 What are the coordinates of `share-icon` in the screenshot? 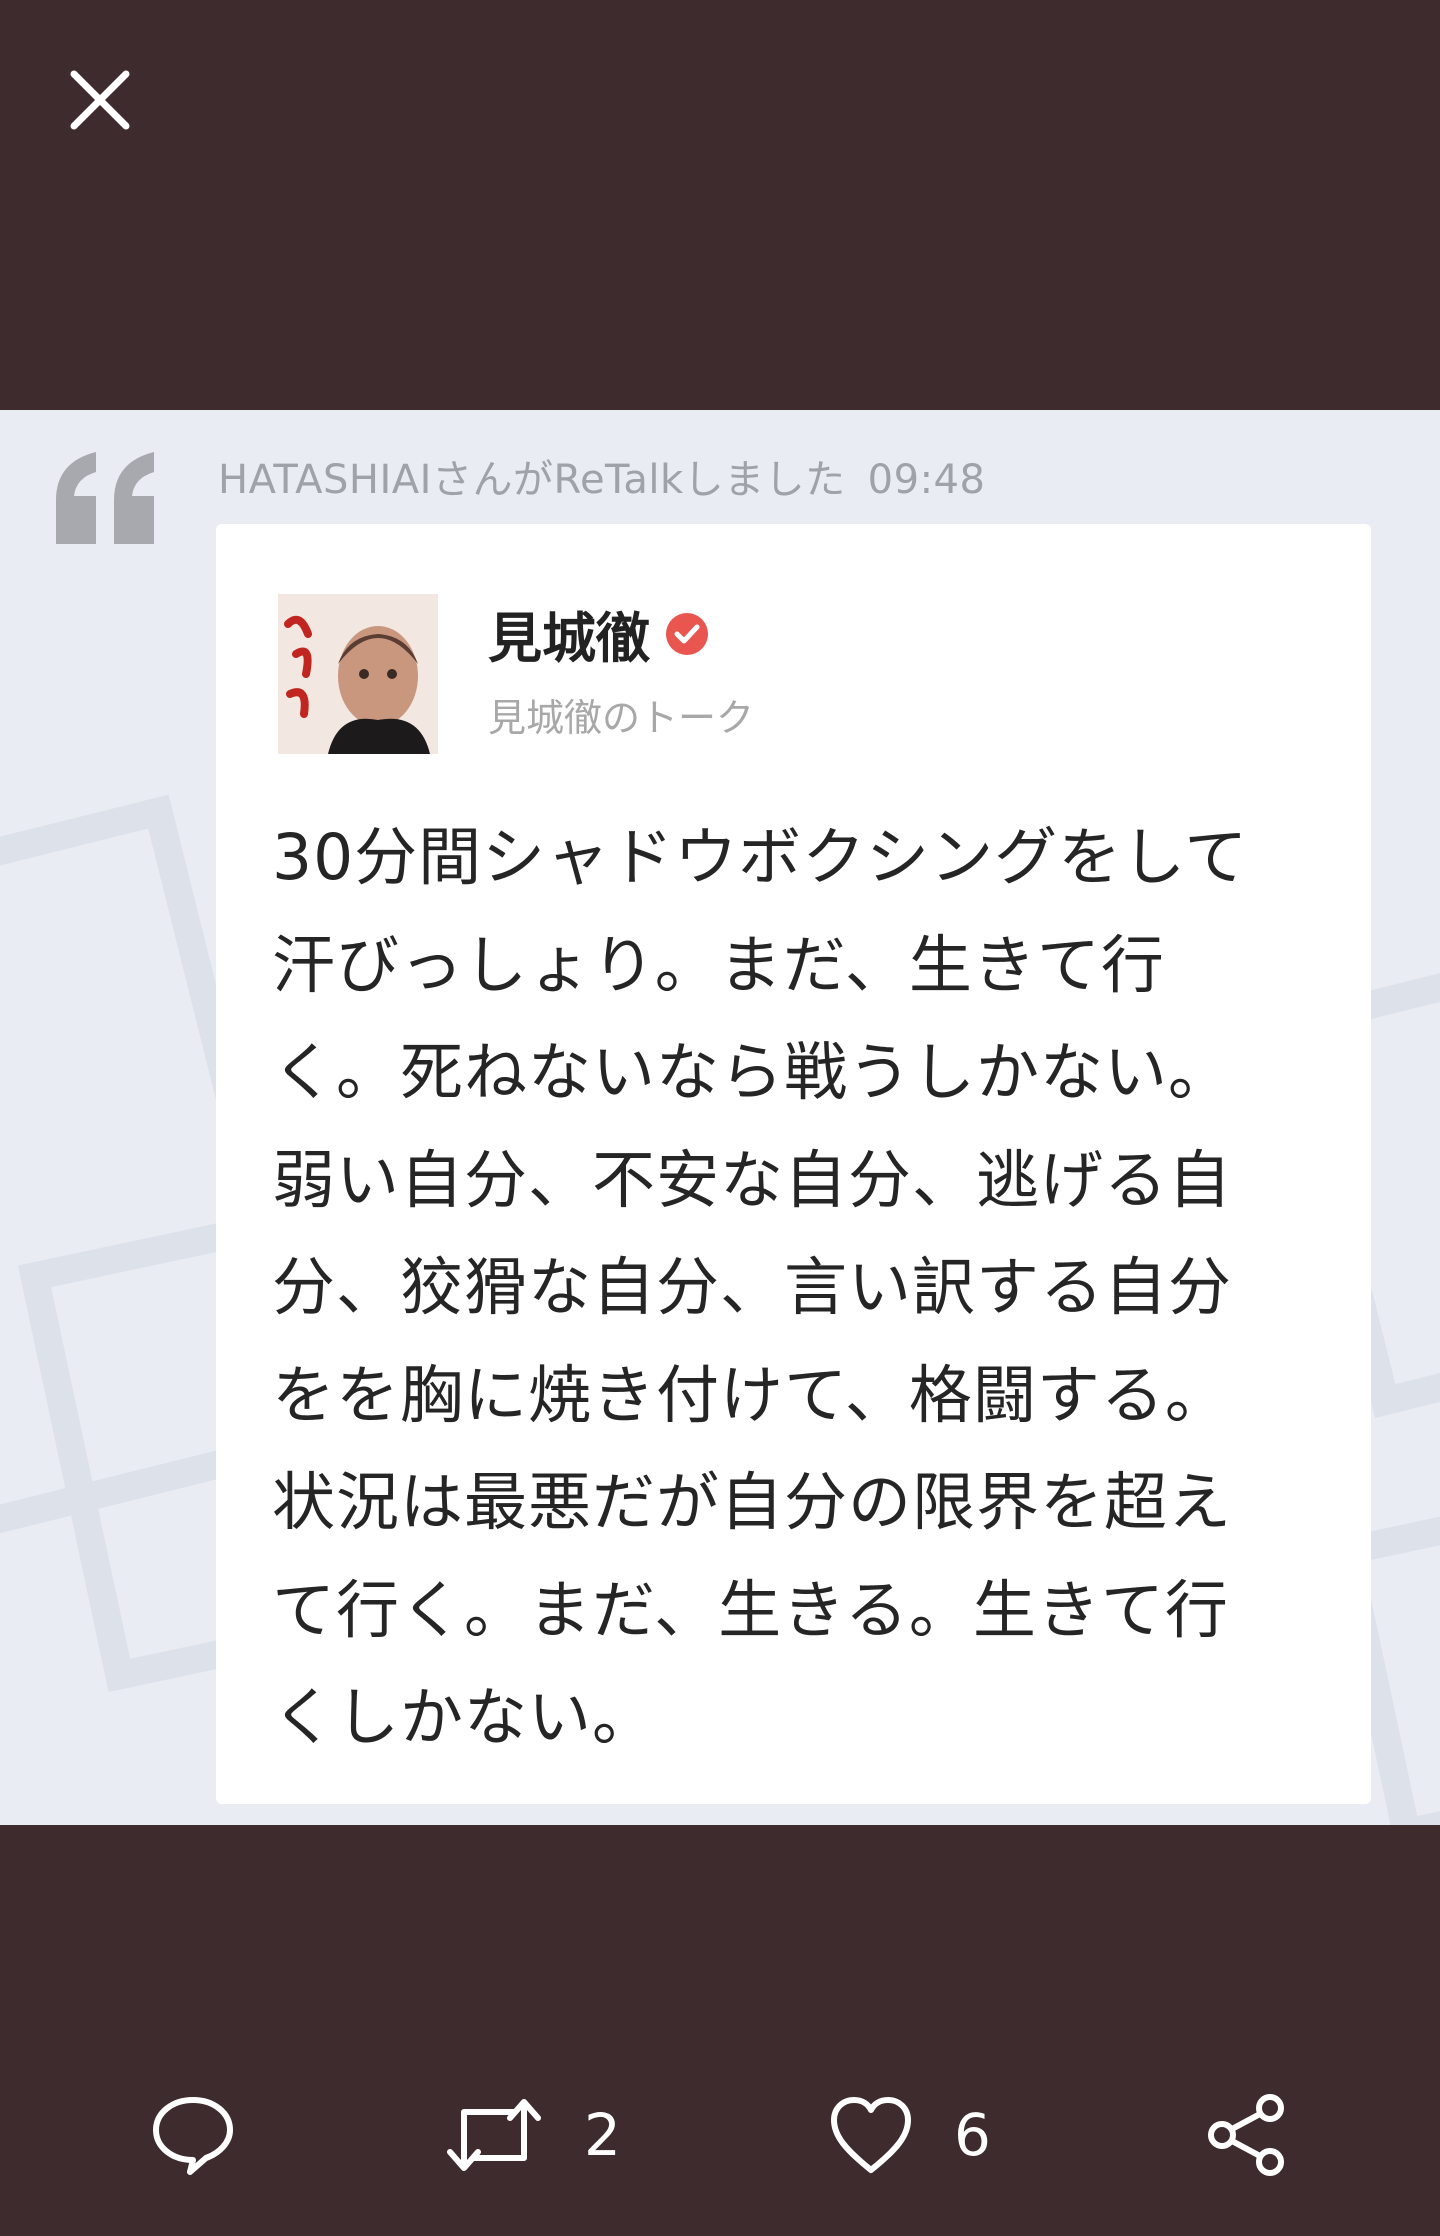 It's located at (1246, 2135).